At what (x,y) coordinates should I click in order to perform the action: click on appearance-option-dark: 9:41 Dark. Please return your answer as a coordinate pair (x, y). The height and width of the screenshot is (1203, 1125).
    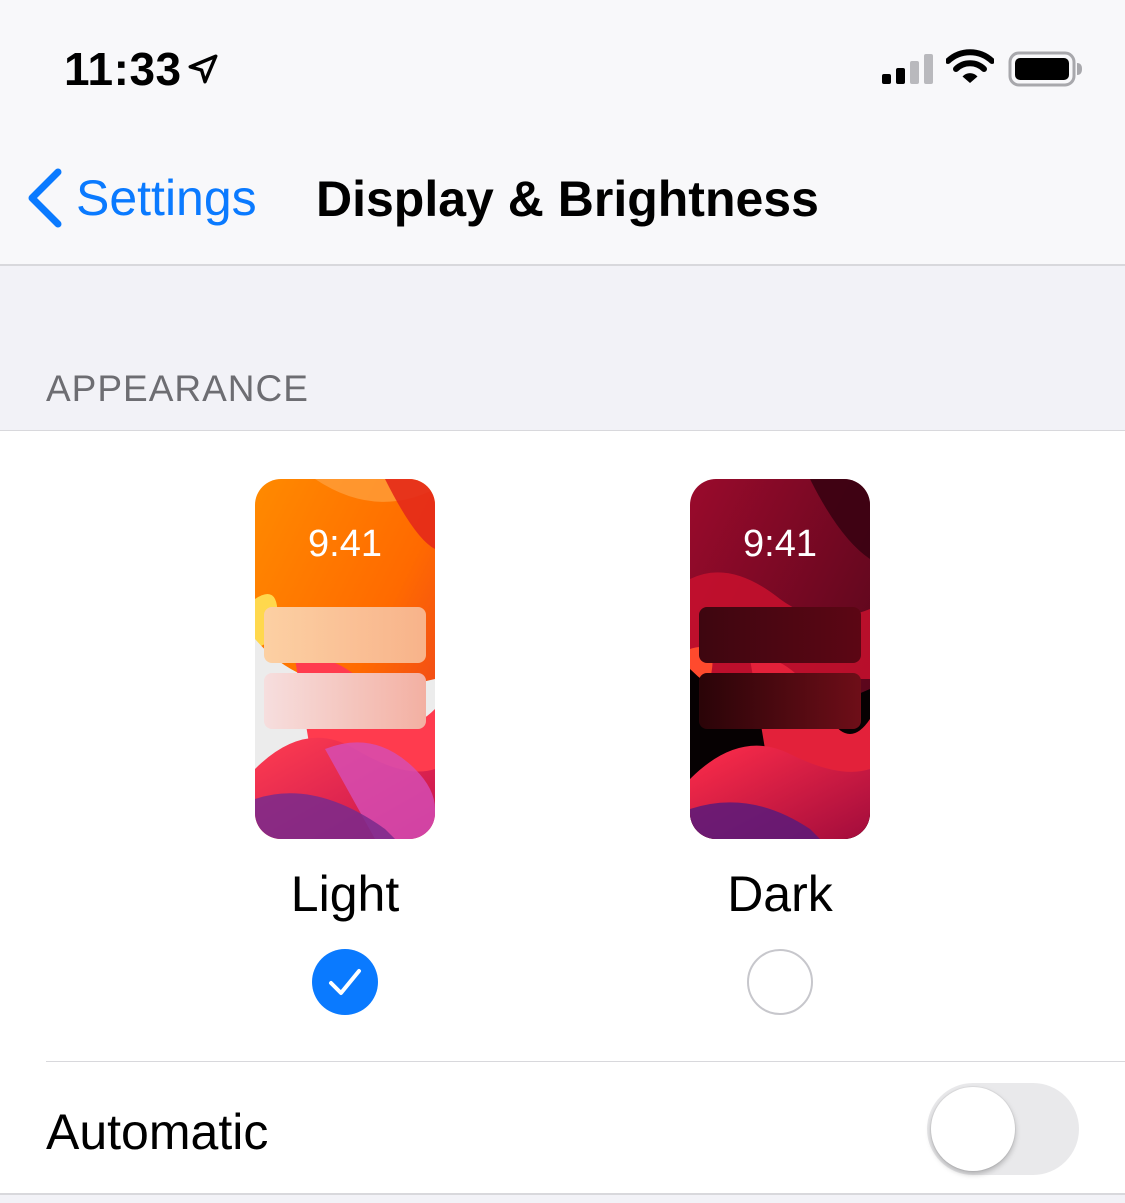
    Looking at the image, I should click on (780, 749).